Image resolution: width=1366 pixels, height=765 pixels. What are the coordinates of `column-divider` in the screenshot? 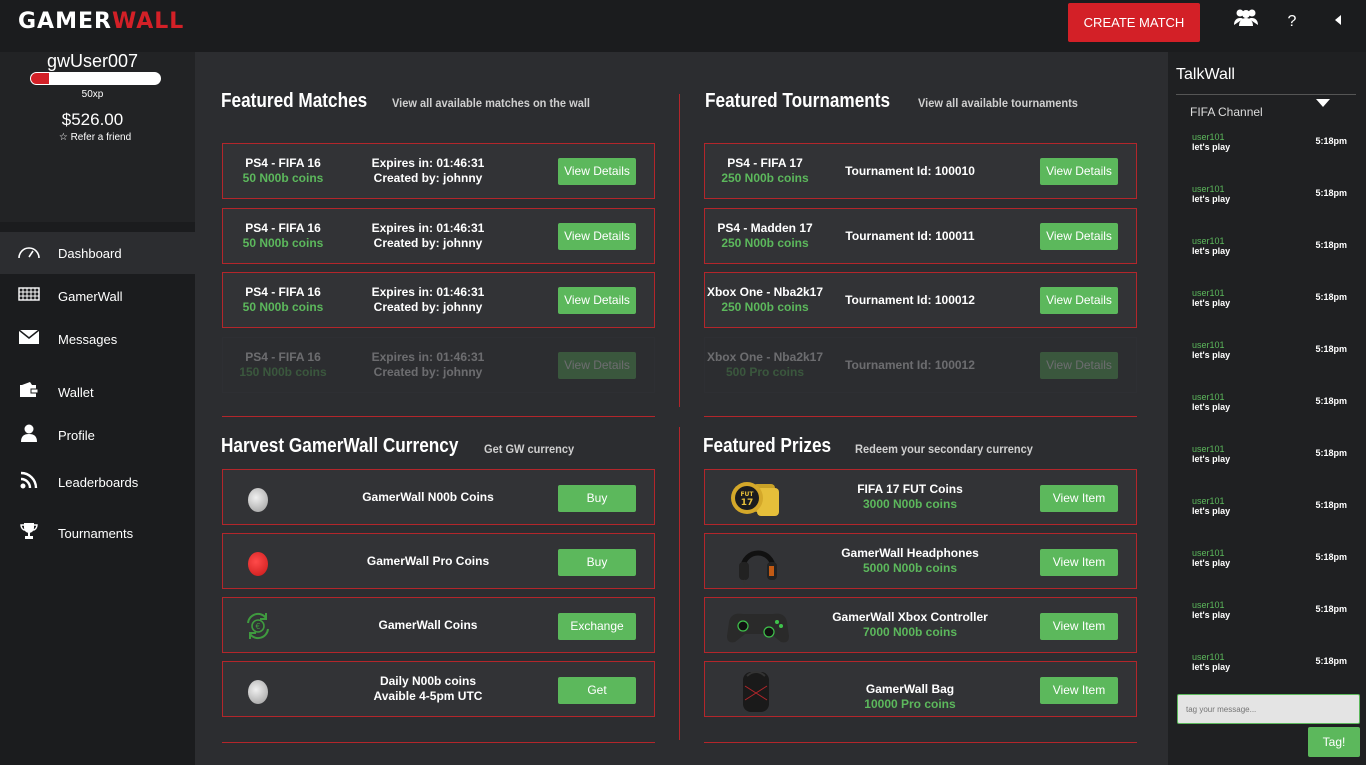 It's located at (679, 250).